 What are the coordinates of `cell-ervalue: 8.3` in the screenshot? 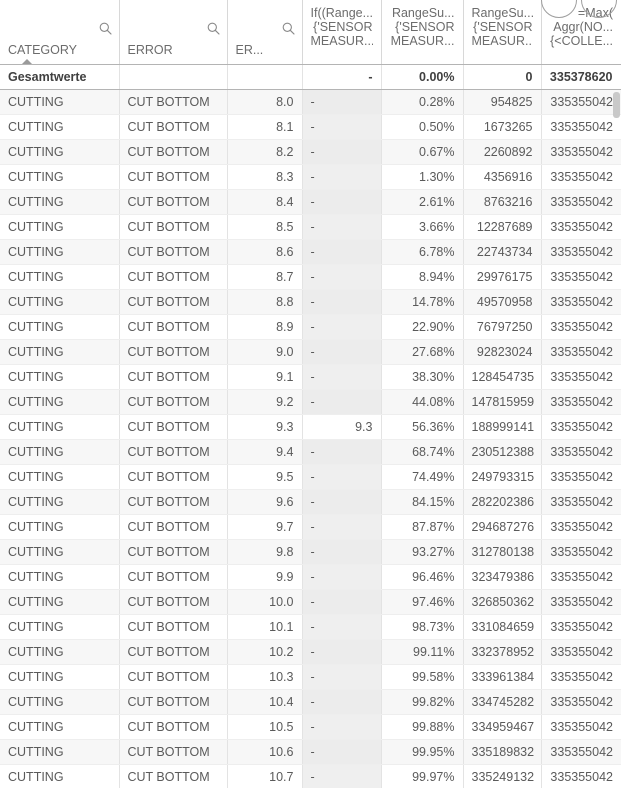 It's located at (265, 177).